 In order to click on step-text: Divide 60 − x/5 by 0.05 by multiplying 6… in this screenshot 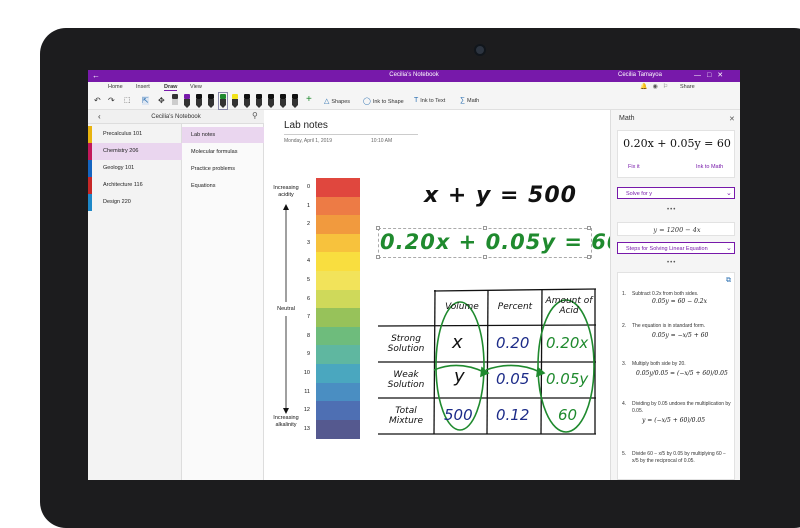, I will do `click(679, 457)`.